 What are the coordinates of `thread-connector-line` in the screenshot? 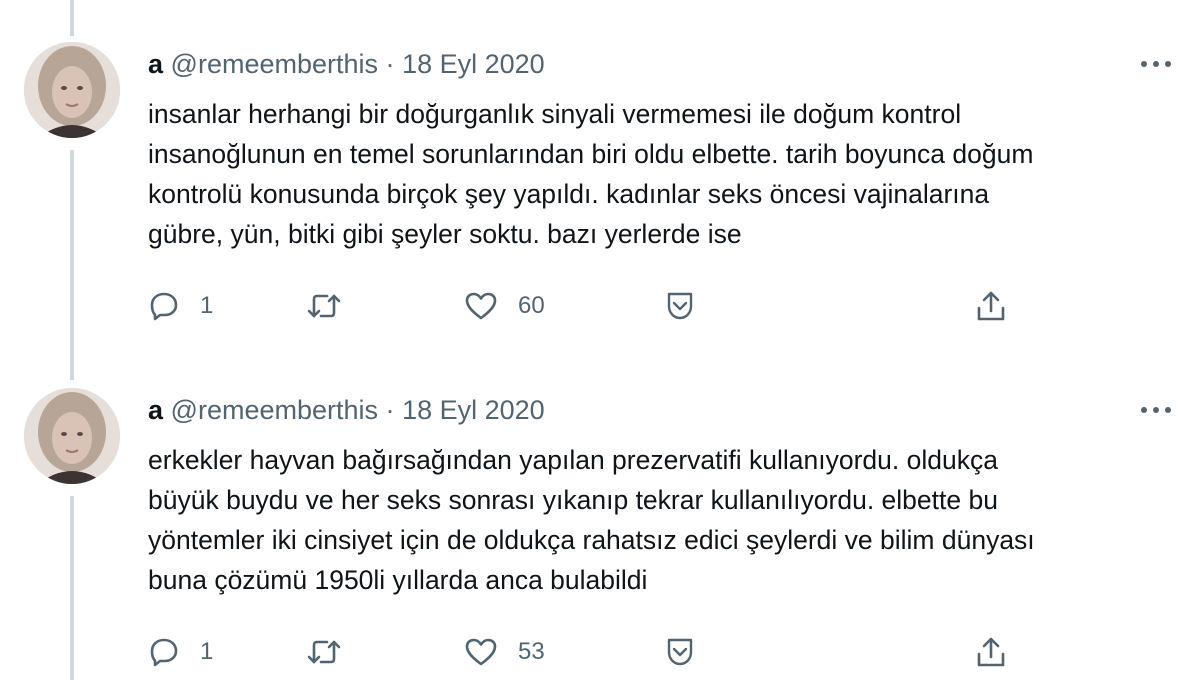 It's located at (72, 18).